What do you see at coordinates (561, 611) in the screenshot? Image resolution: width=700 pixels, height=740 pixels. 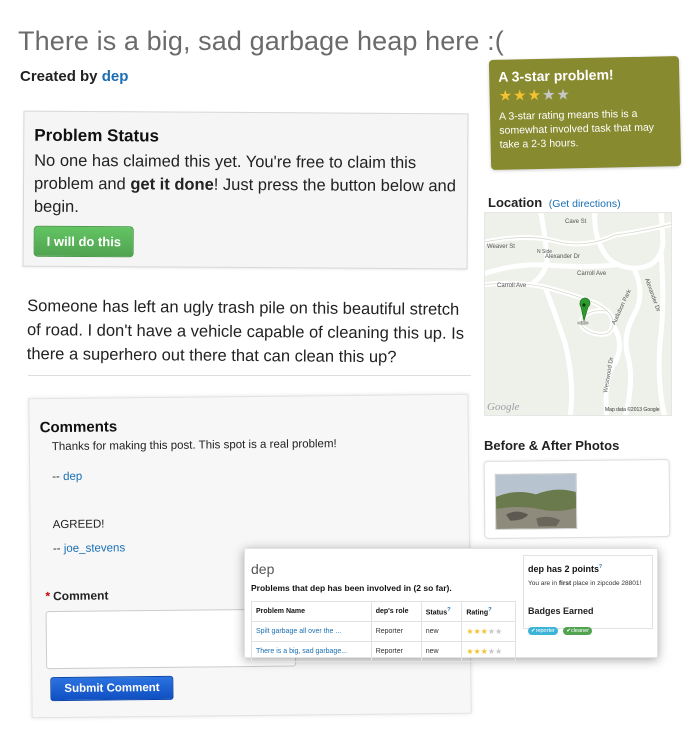 I see `badges-title: Badges Earned` at bounding box center [561, 611].